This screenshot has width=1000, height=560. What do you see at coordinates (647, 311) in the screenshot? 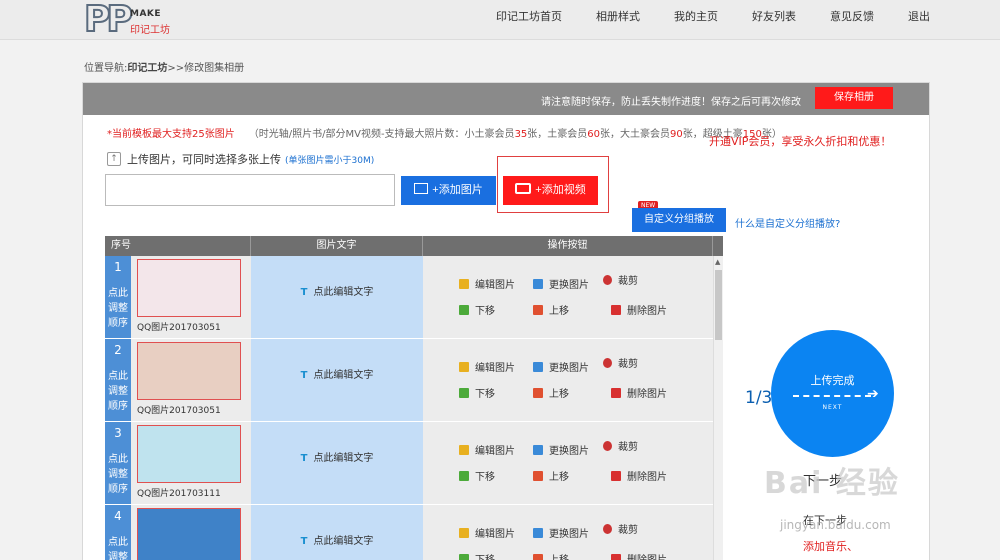
I see `delete-picture-label: 删除图片` at bounding box center [647, 311].